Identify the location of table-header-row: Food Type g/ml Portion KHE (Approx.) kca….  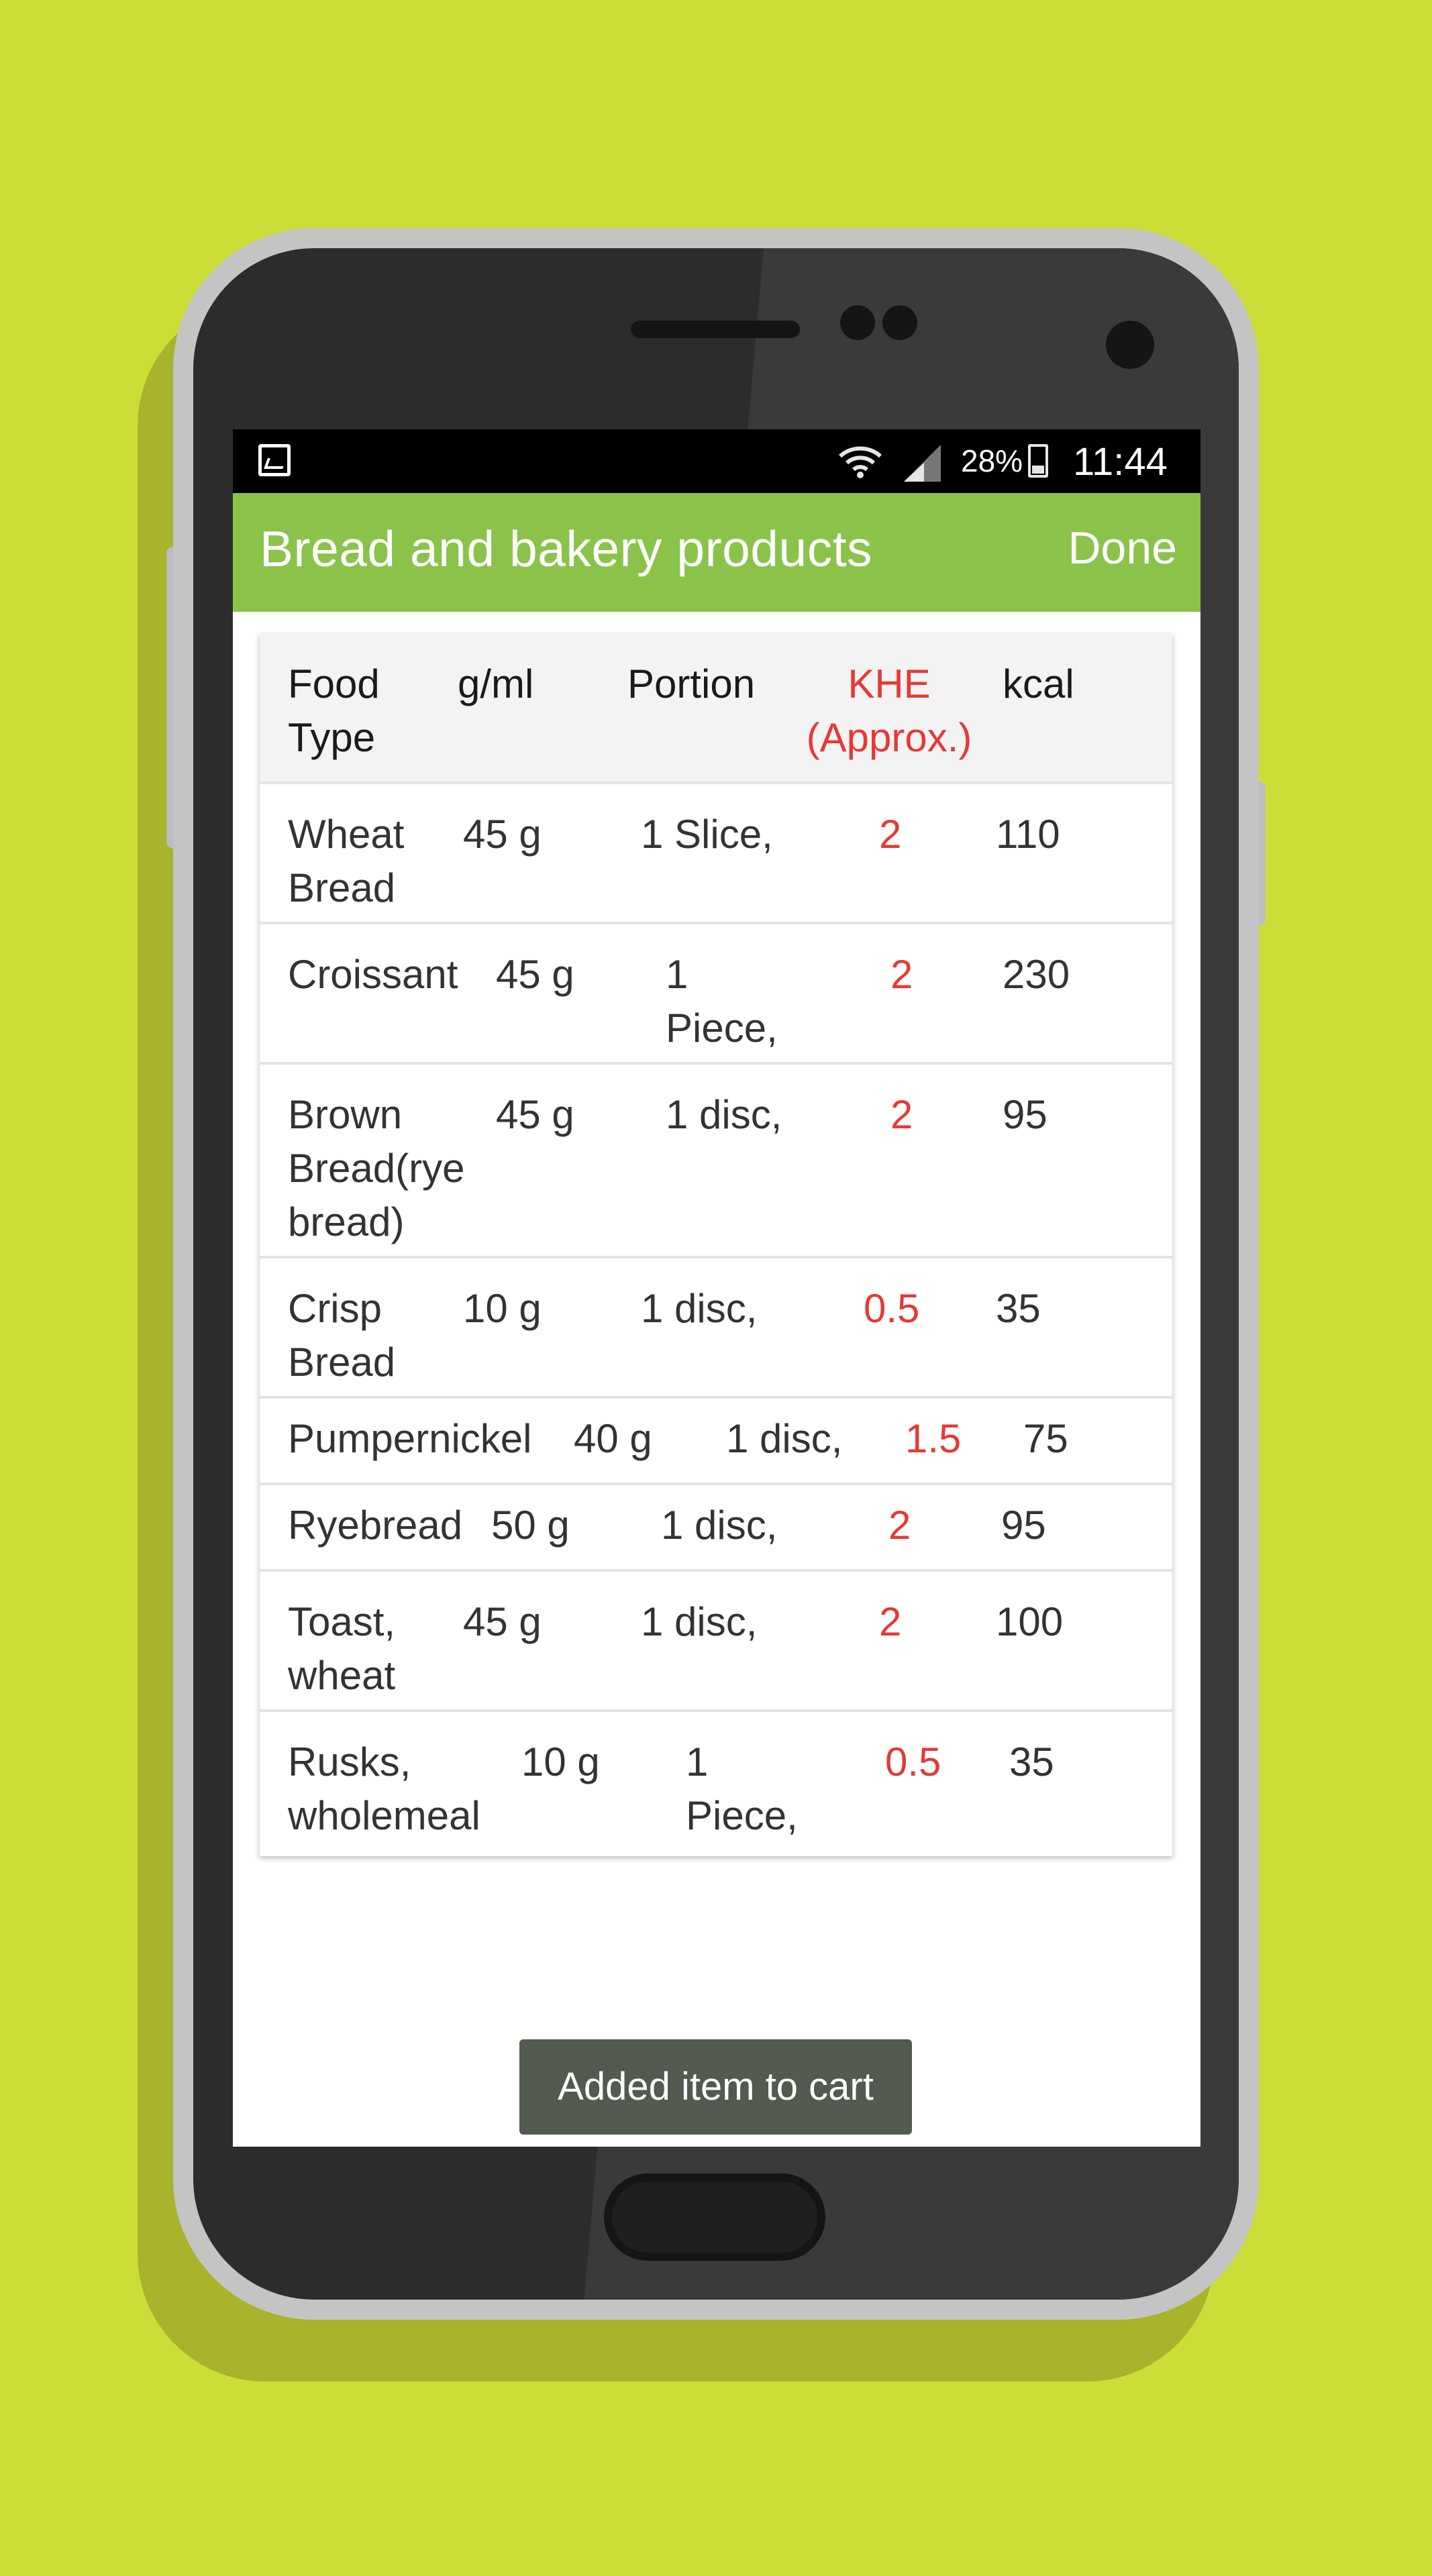
(716, 709).